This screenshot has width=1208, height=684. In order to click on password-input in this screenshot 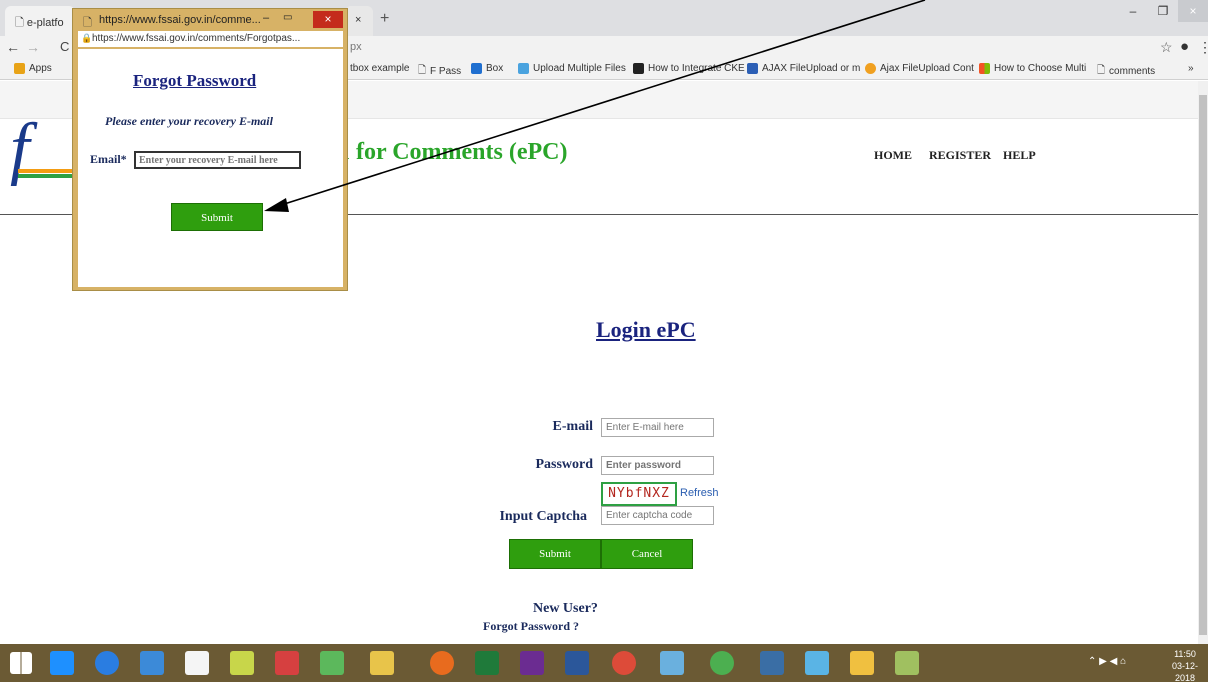, I will do `click(657, 465)`.